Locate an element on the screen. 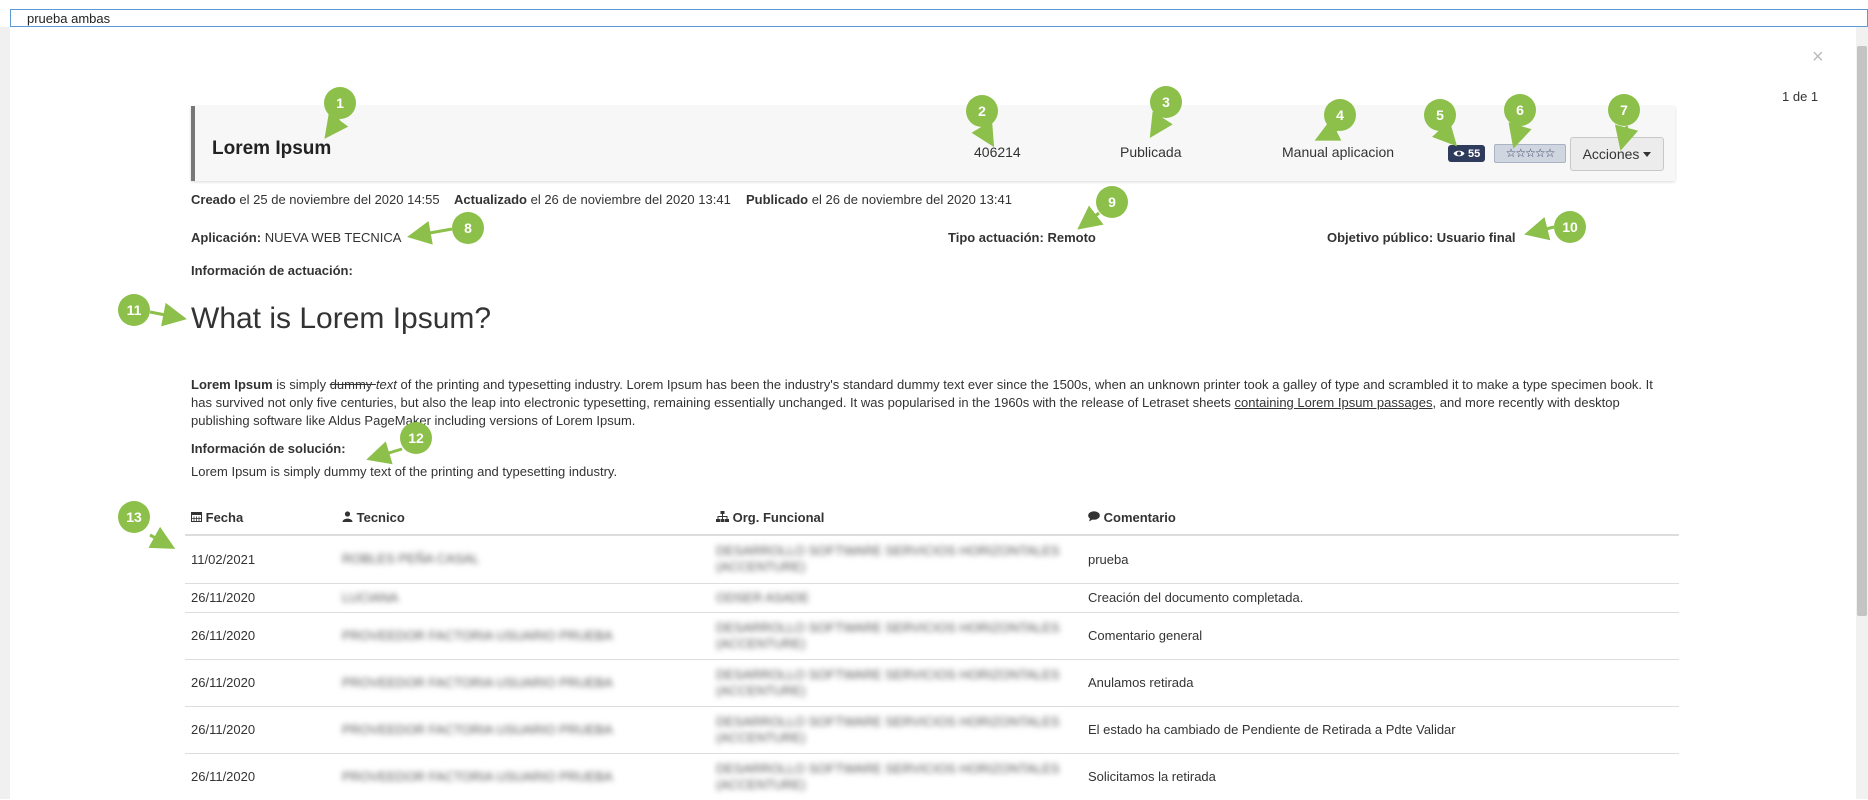  tipo-actuacion-field: Tipo actuación: Remoto is located at coordinates (1022, 237).